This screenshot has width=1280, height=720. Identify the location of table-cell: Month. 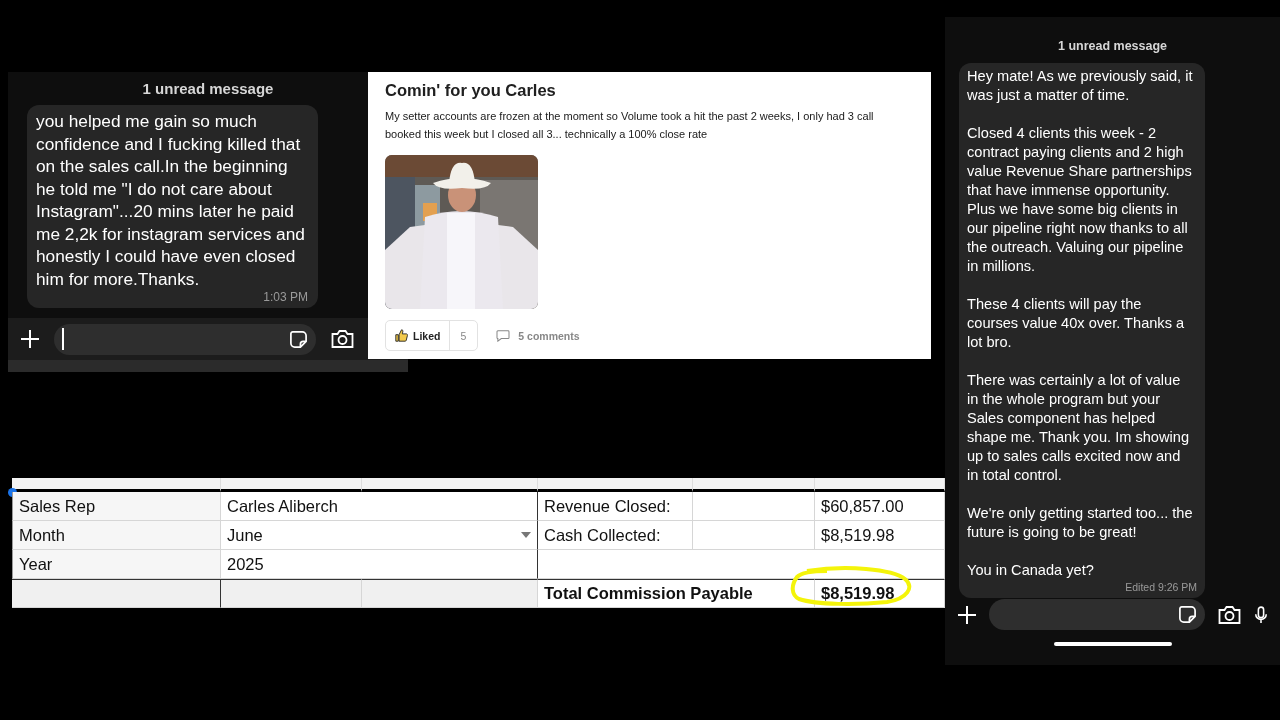
(116, 535).